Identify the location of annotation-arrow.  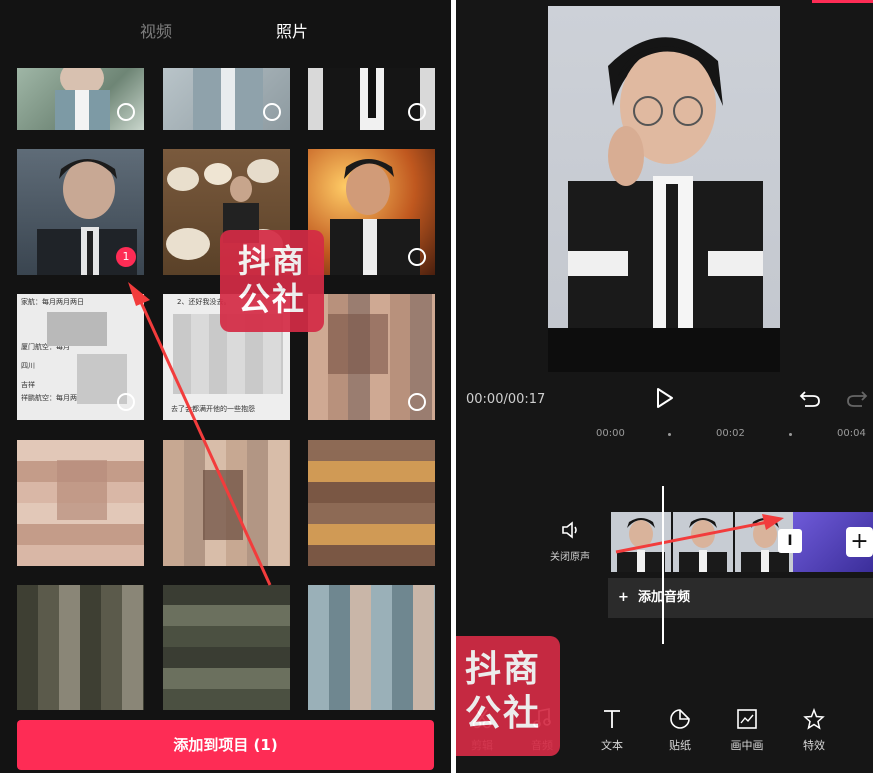
(200, 434).